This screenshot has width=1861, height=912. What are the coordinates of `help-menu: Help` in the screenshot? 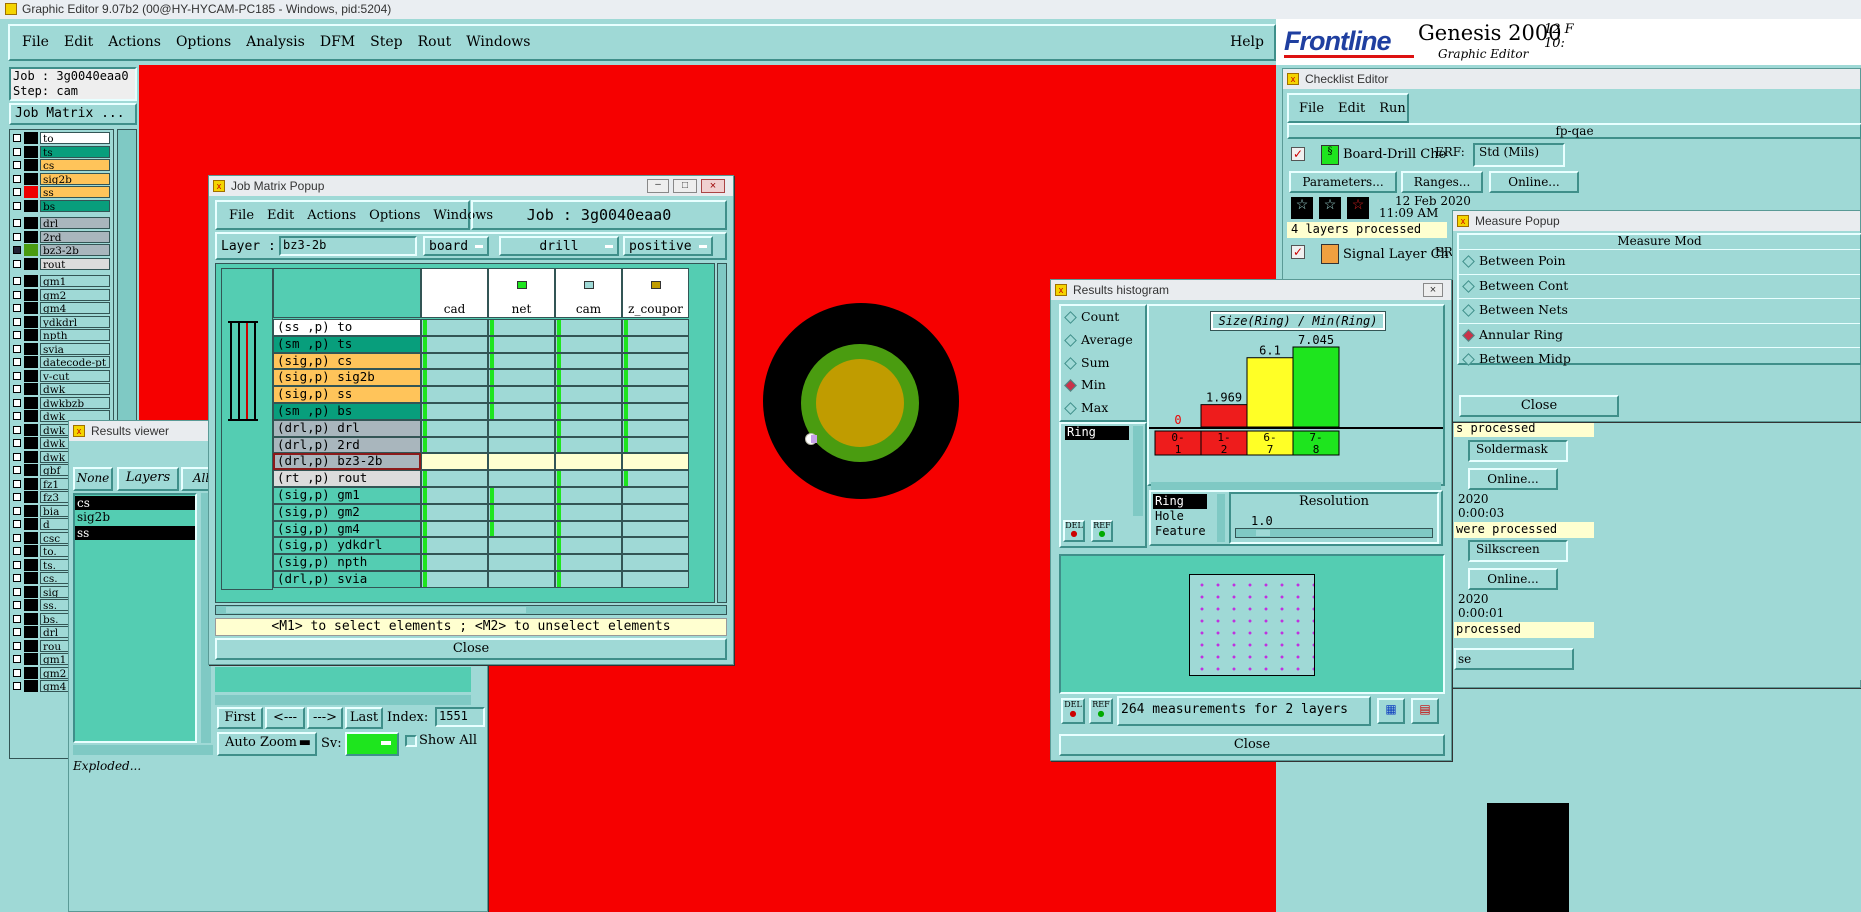 It's located at (1247, 42).